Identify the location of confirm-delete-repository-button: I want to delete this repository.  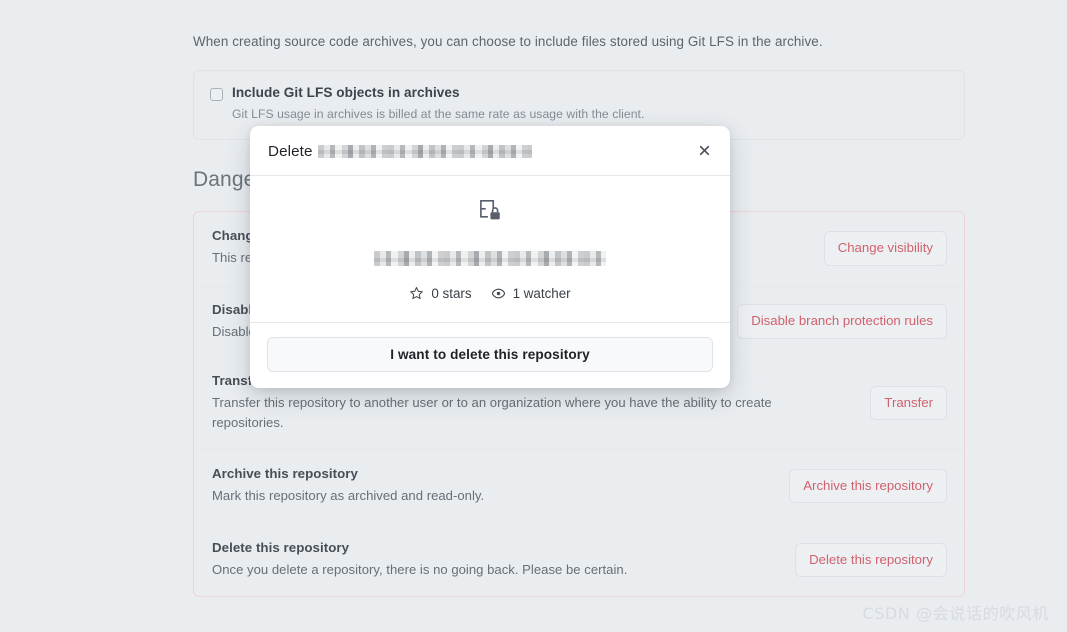
(490, 354).